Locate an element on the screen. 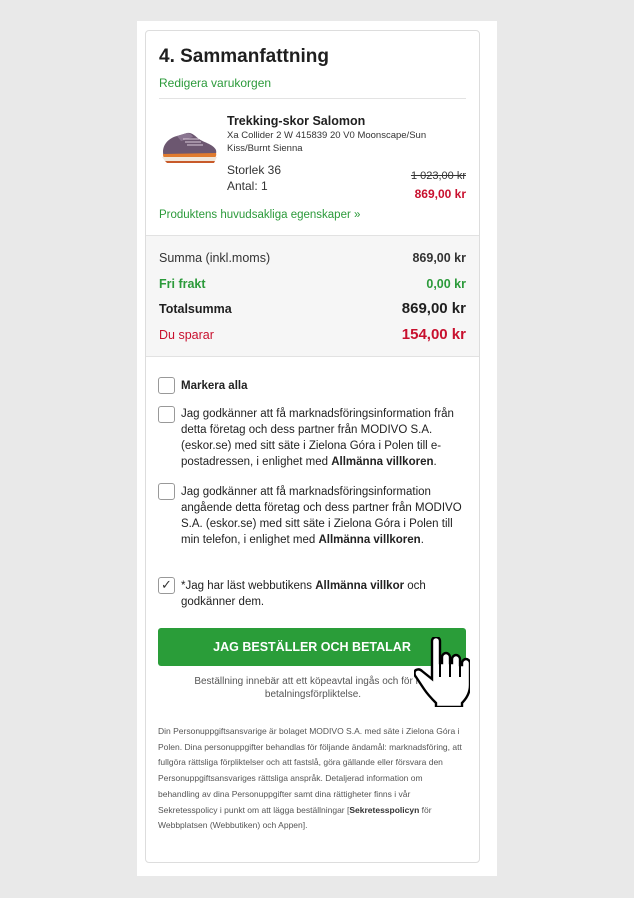 The height and width of the screenshot is (898, 634). sale-price: 869,00 kr is located at coordinates (440, 194).